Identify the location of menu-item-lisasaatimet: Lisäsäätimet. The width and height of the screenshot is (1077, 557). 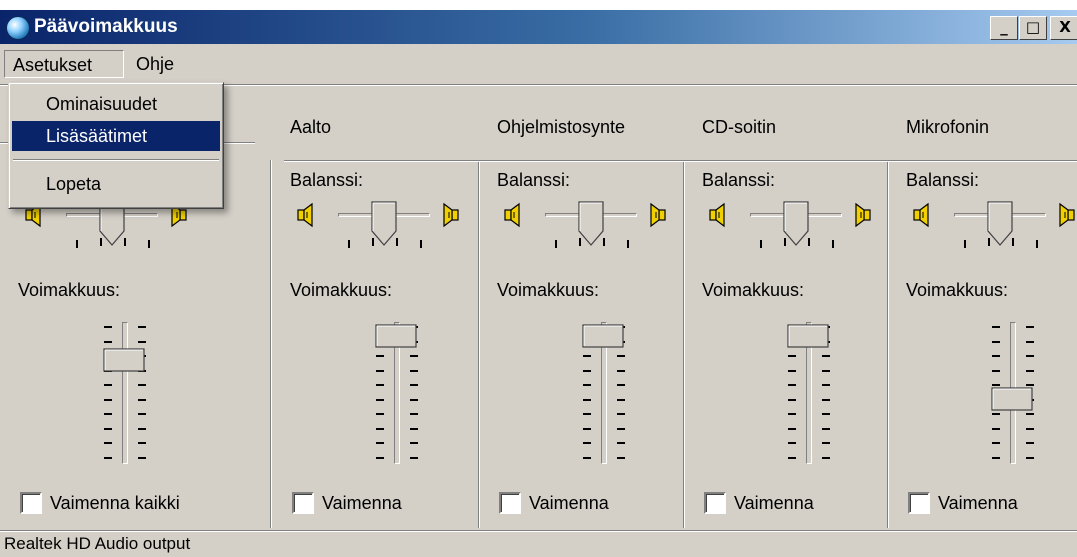
(116, 136).